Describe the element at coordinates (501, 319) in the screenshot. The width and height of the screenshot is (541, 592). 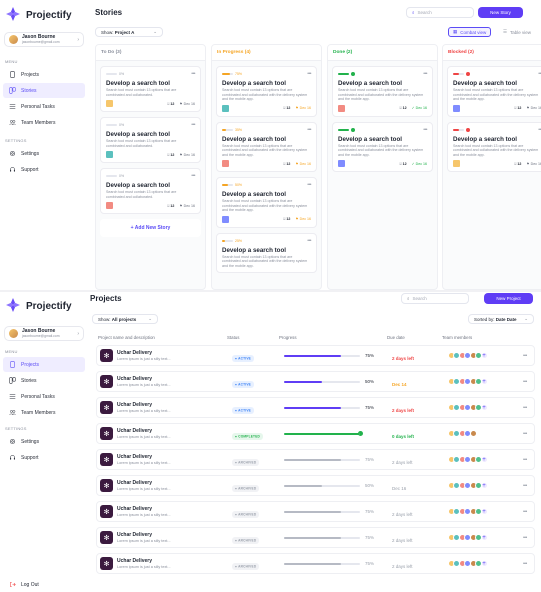
I see `sort-select: Sorted by: Date Date ⌄` at that location.